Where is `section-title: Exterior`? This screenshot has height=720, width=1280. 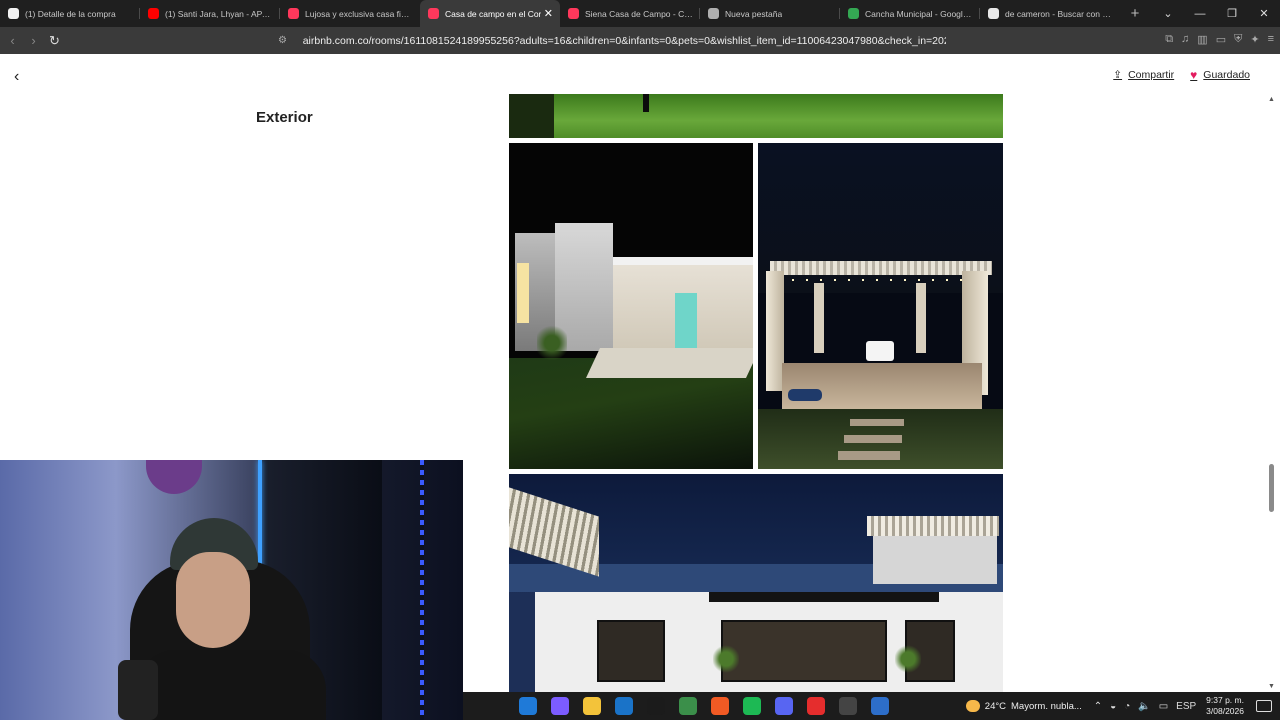
section-title: Exterior is located at coordinates (284, 117).